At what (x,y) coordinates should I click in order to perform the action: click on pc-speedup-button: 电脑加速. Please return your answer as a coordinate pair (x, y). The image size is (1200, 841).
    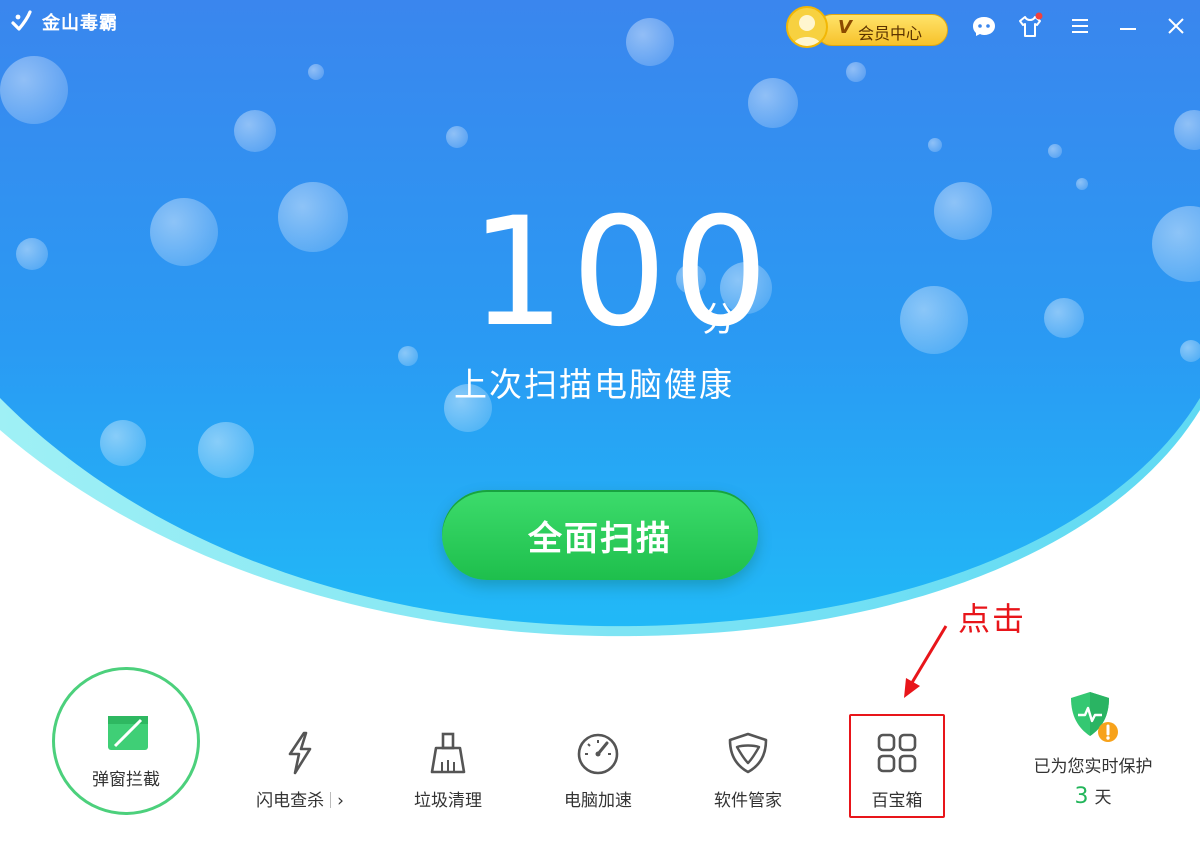
    Looking at the image, I should click on (598, 770).